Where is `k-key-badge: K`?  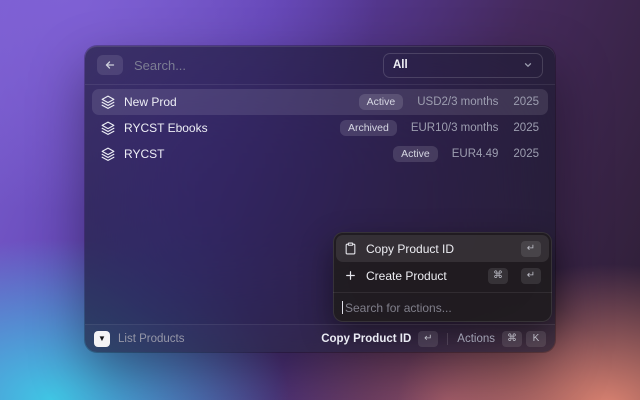
k-key-badge: K is located at coordinates (536, 338).